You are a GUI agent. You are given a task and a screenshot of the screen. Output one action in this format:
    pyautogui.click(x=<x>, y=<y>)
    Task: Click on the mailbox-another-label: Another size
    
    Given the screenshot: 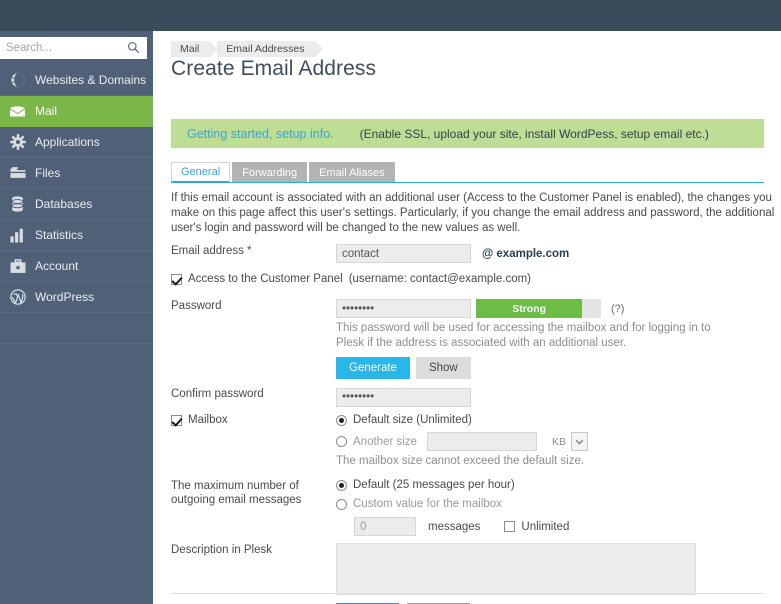 What is the action you would take?
    pyautogui.click(x=385, y=441)
    